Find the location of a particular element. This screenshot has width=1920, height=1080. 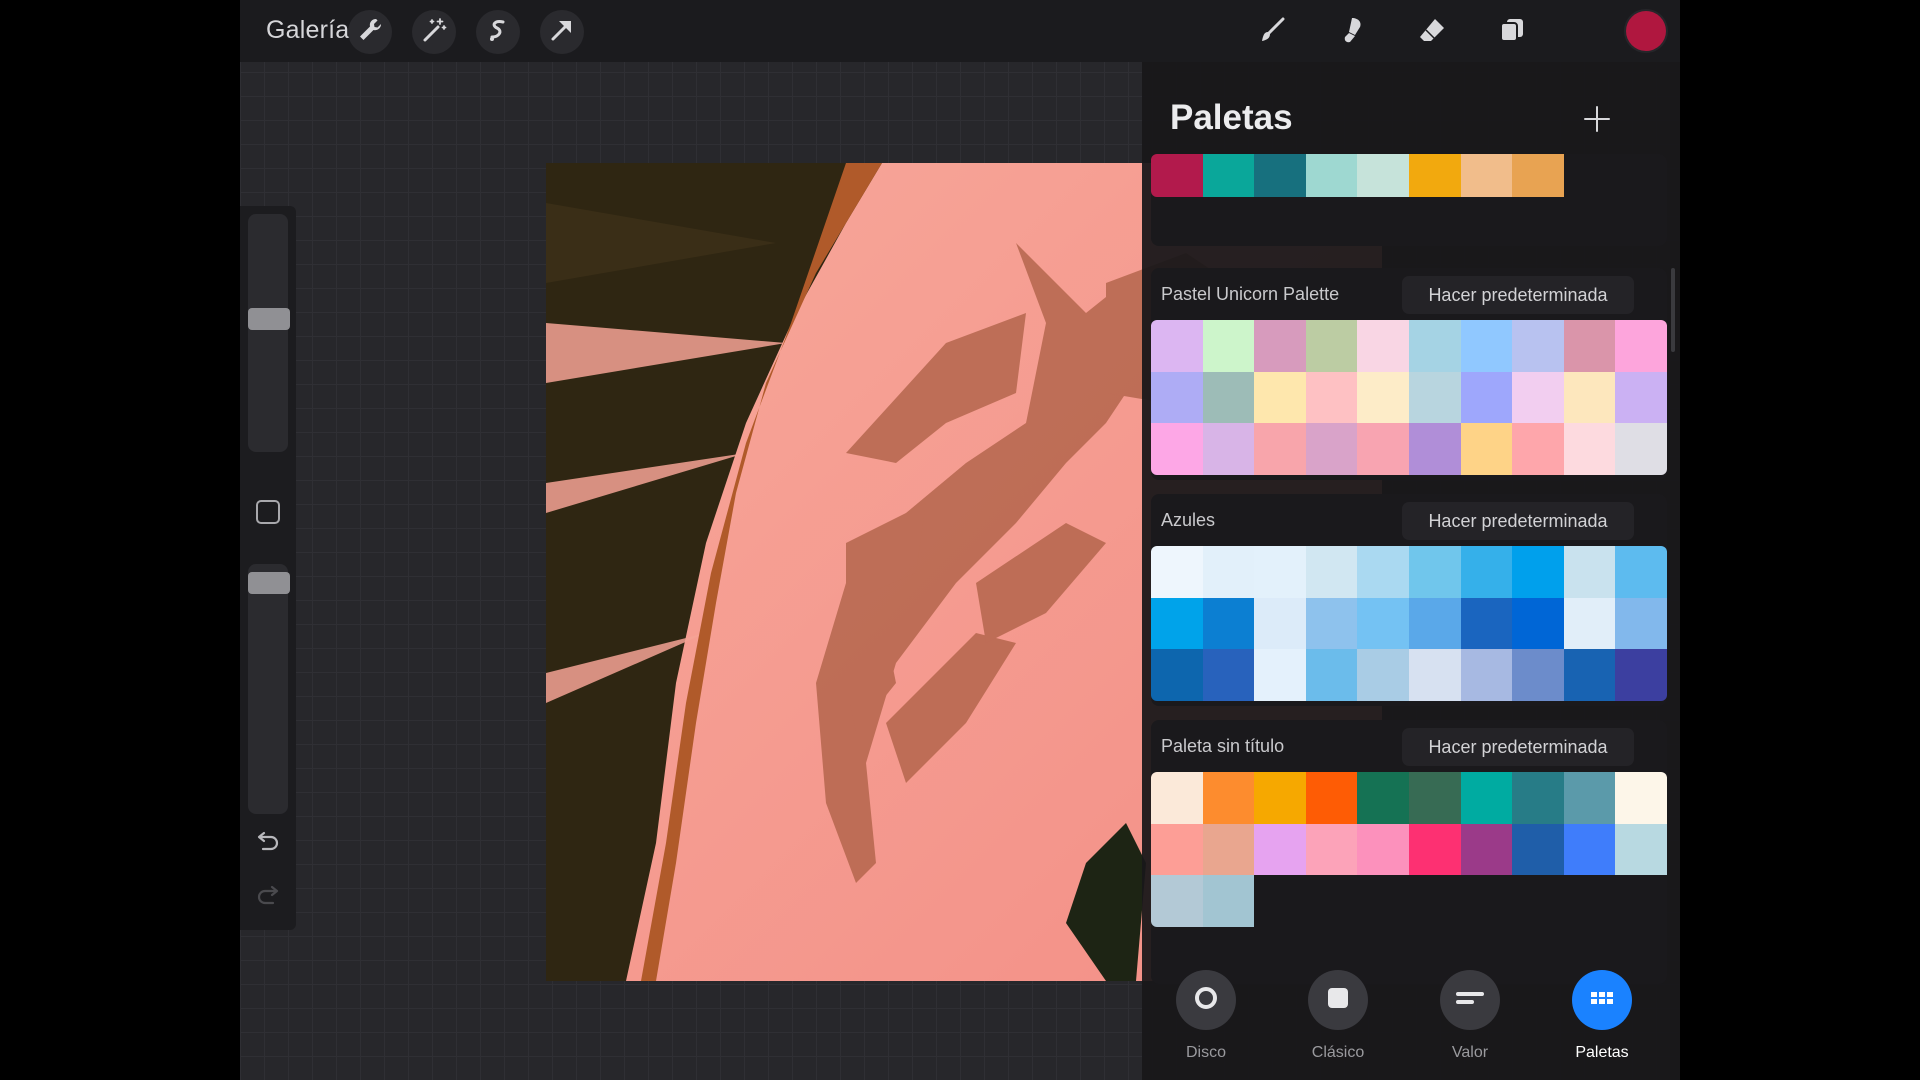

undo-button is located at coordinates (268, 844).